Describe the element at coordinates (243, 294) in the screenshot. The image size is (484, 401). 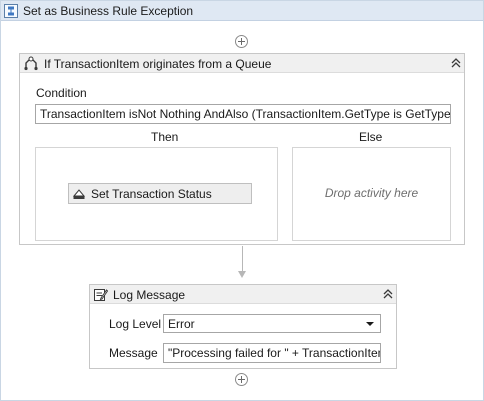
I see `log-message-header: Log Message` at that location.